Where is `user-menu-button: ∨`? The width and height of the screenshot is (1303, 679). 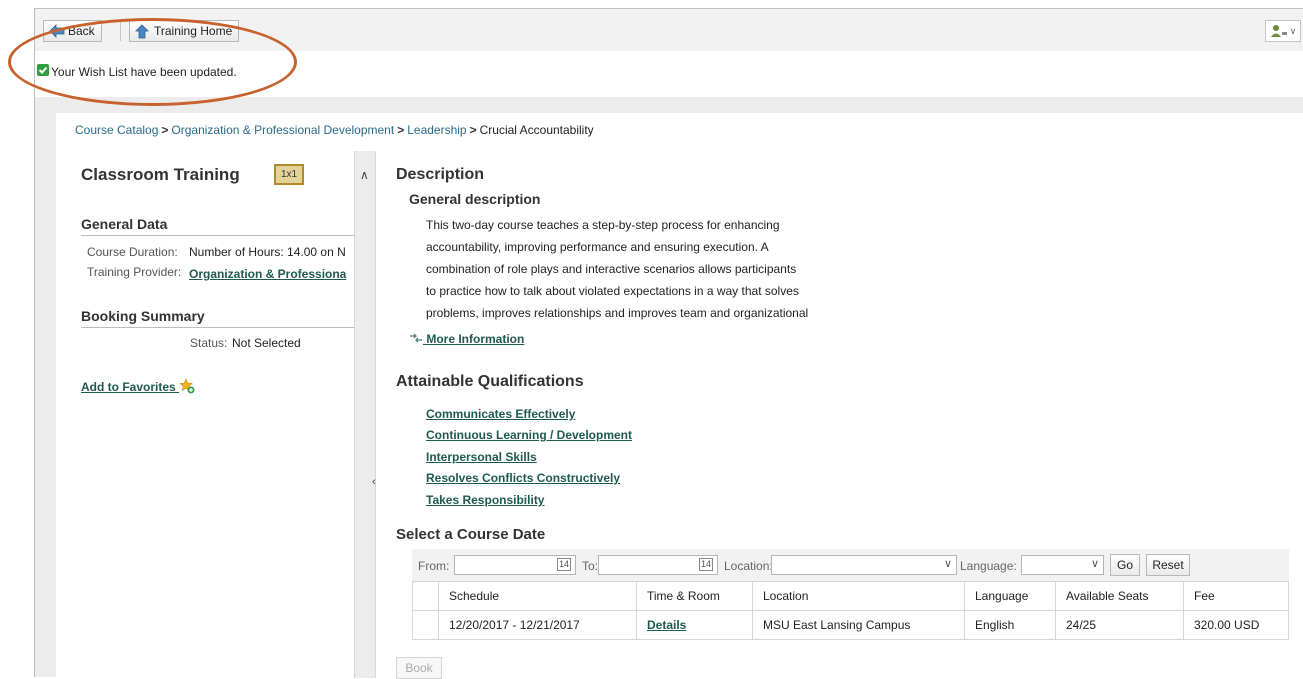 user-menu-button: ∨ is located at coordinates (1283, 31).